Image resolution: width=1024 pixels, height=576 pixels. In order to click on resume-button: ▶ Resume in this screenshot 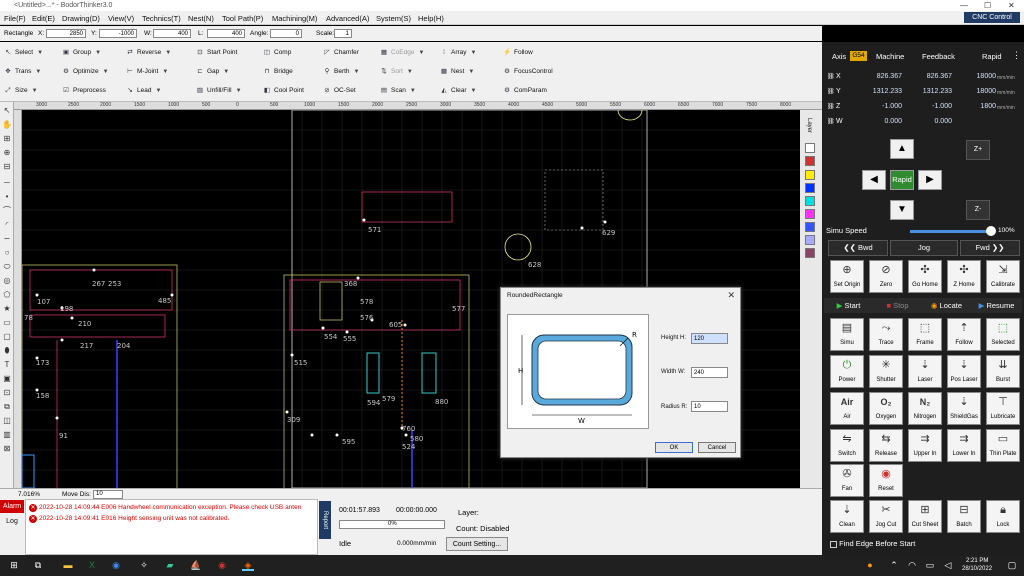, I will do `click(996, 305)`.